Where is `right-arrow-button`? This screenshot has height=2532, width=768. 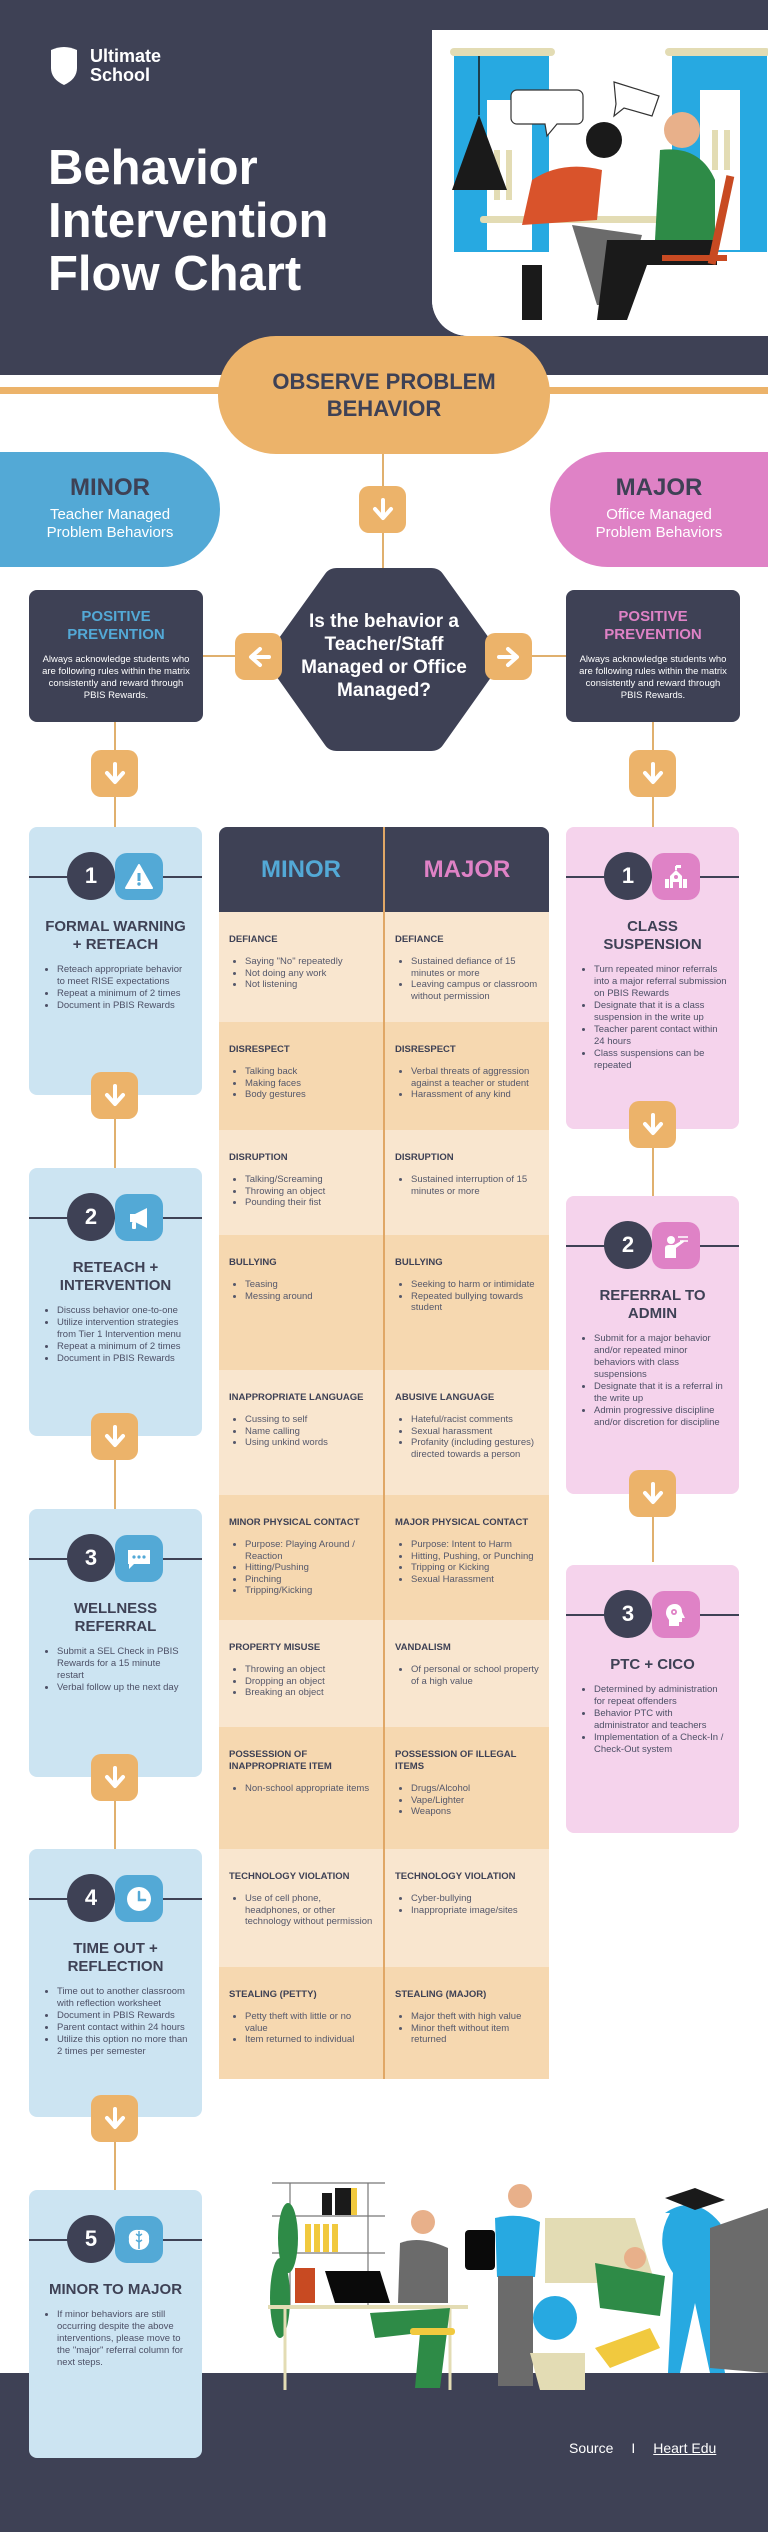
right-arrow-button is located at coordinates (508, 656).